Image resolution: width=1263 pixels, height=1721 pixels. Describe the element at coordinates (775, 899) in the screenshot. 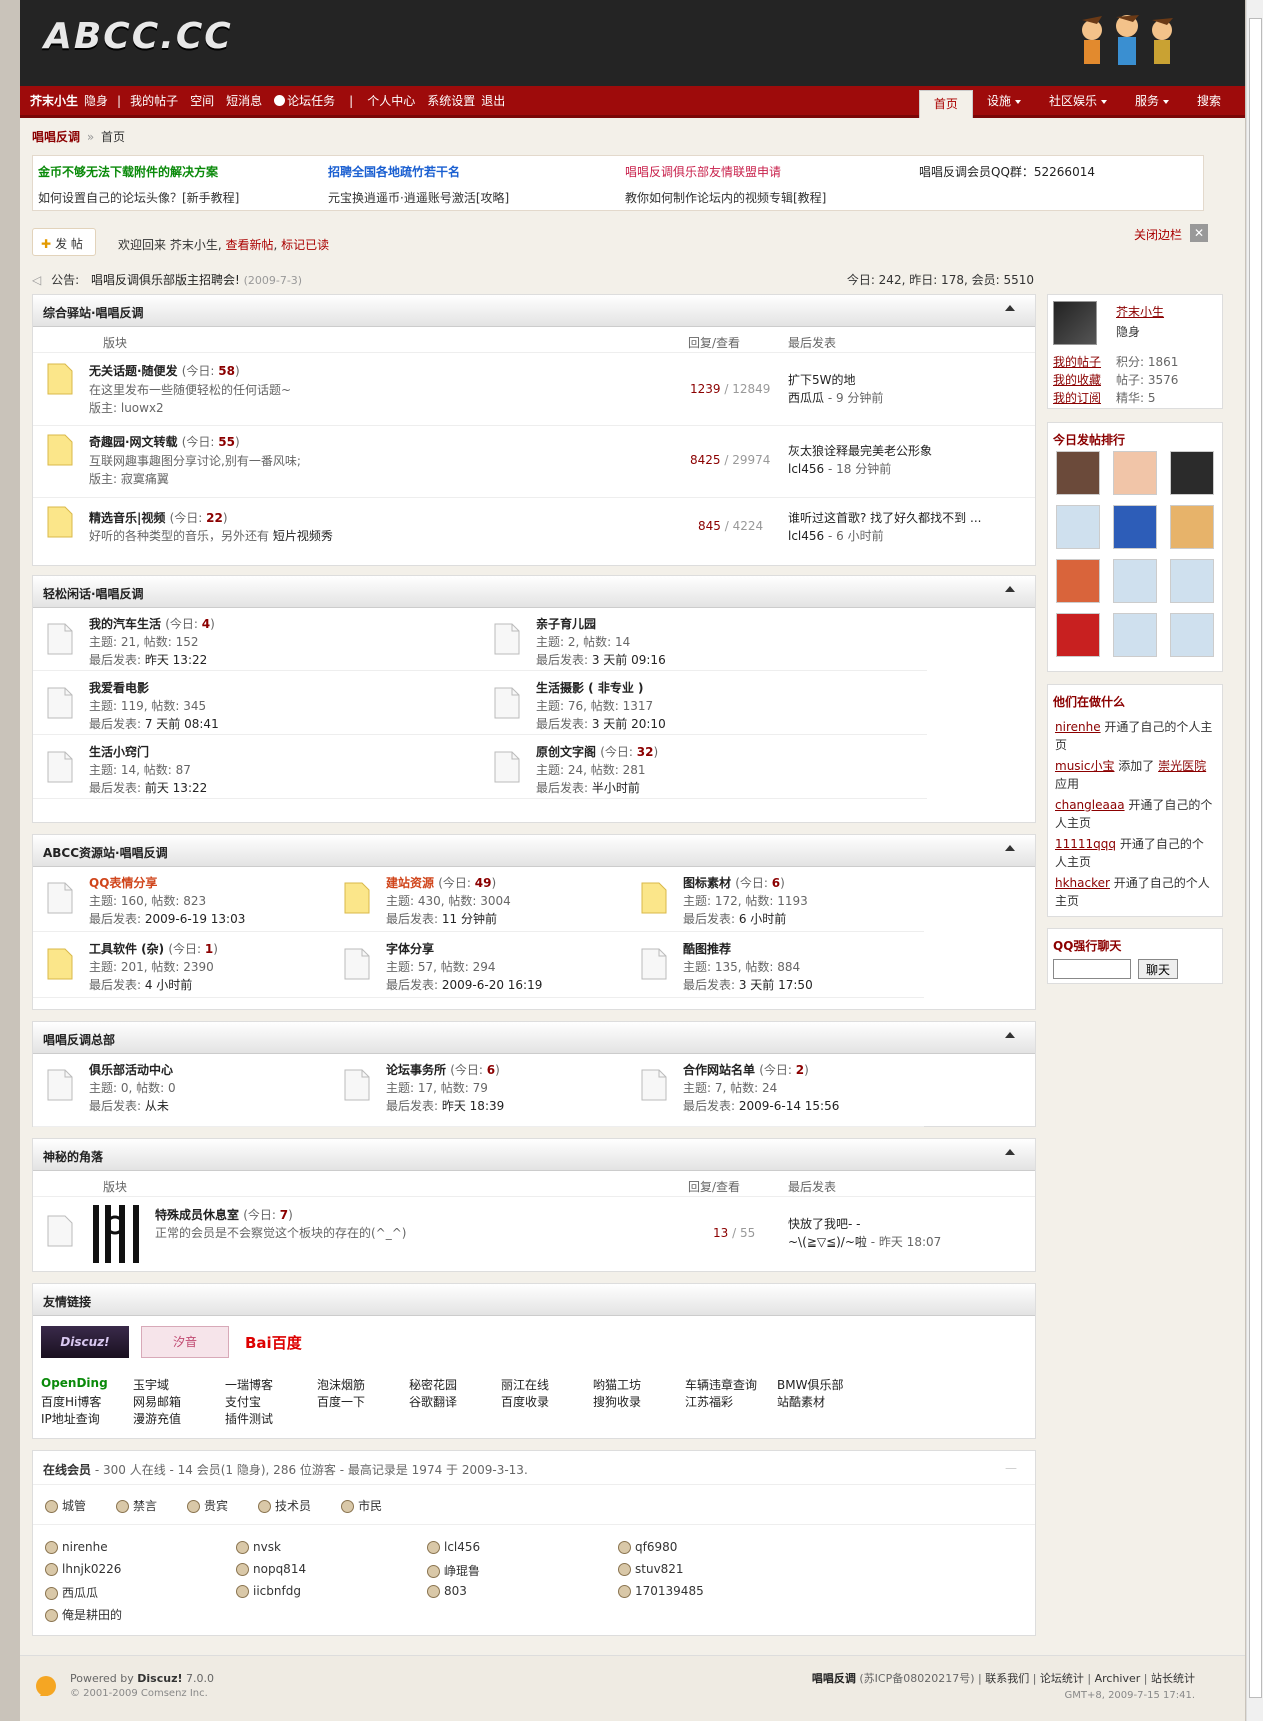

I see `forum-cell: 图标素材 (今日: 6) 主题: 172, 帖数: 1193 最后发表: 6 小时前` at that location.